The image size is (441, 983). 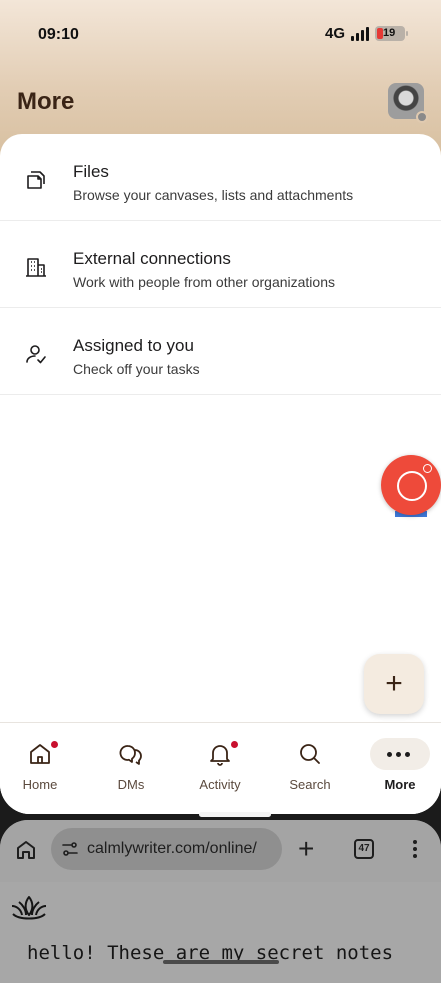 What do you see at coordinates (364, 849) in the screenshot?
I see `tab-switcher-button: 47` at bounding box center [364, 849].